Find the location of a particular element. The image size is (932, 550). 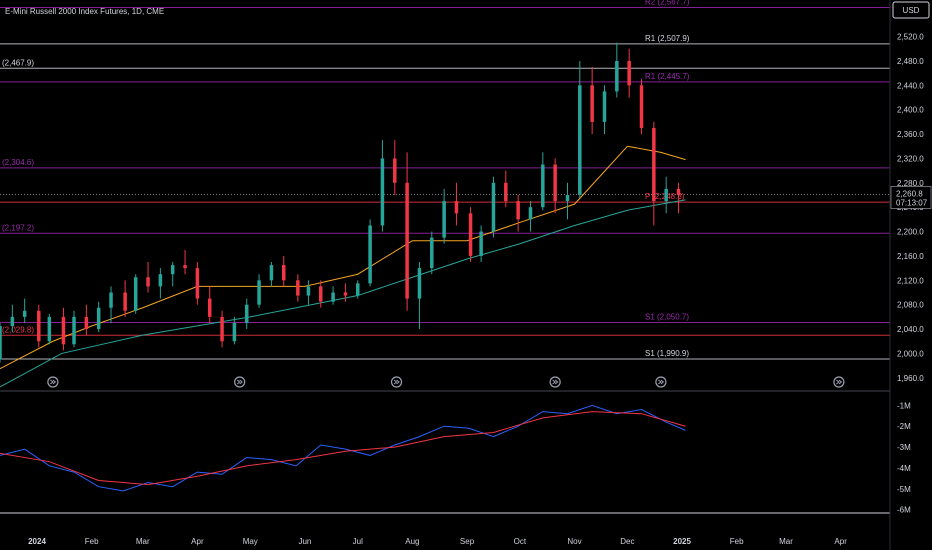

currency-button: USD is located at coordinates (911, 10).